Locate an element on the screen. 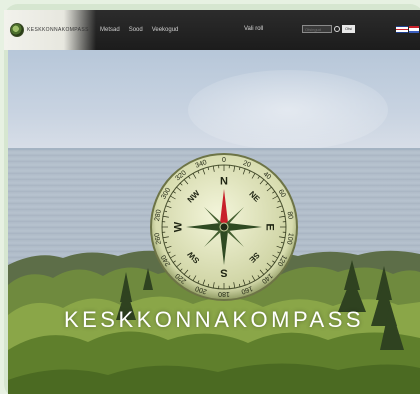 The image size is (420, 394). search-form: Otsi is located at coordinates (329, 29).